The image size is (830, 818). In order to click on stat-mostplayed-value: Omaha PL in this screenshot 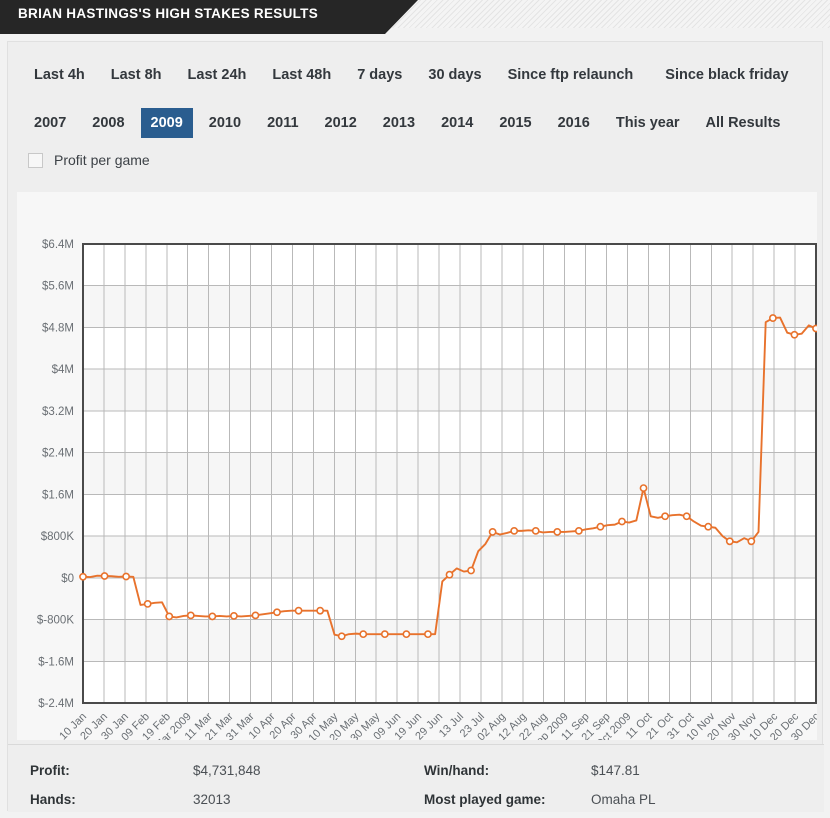, I will do `click(623, 799)`.